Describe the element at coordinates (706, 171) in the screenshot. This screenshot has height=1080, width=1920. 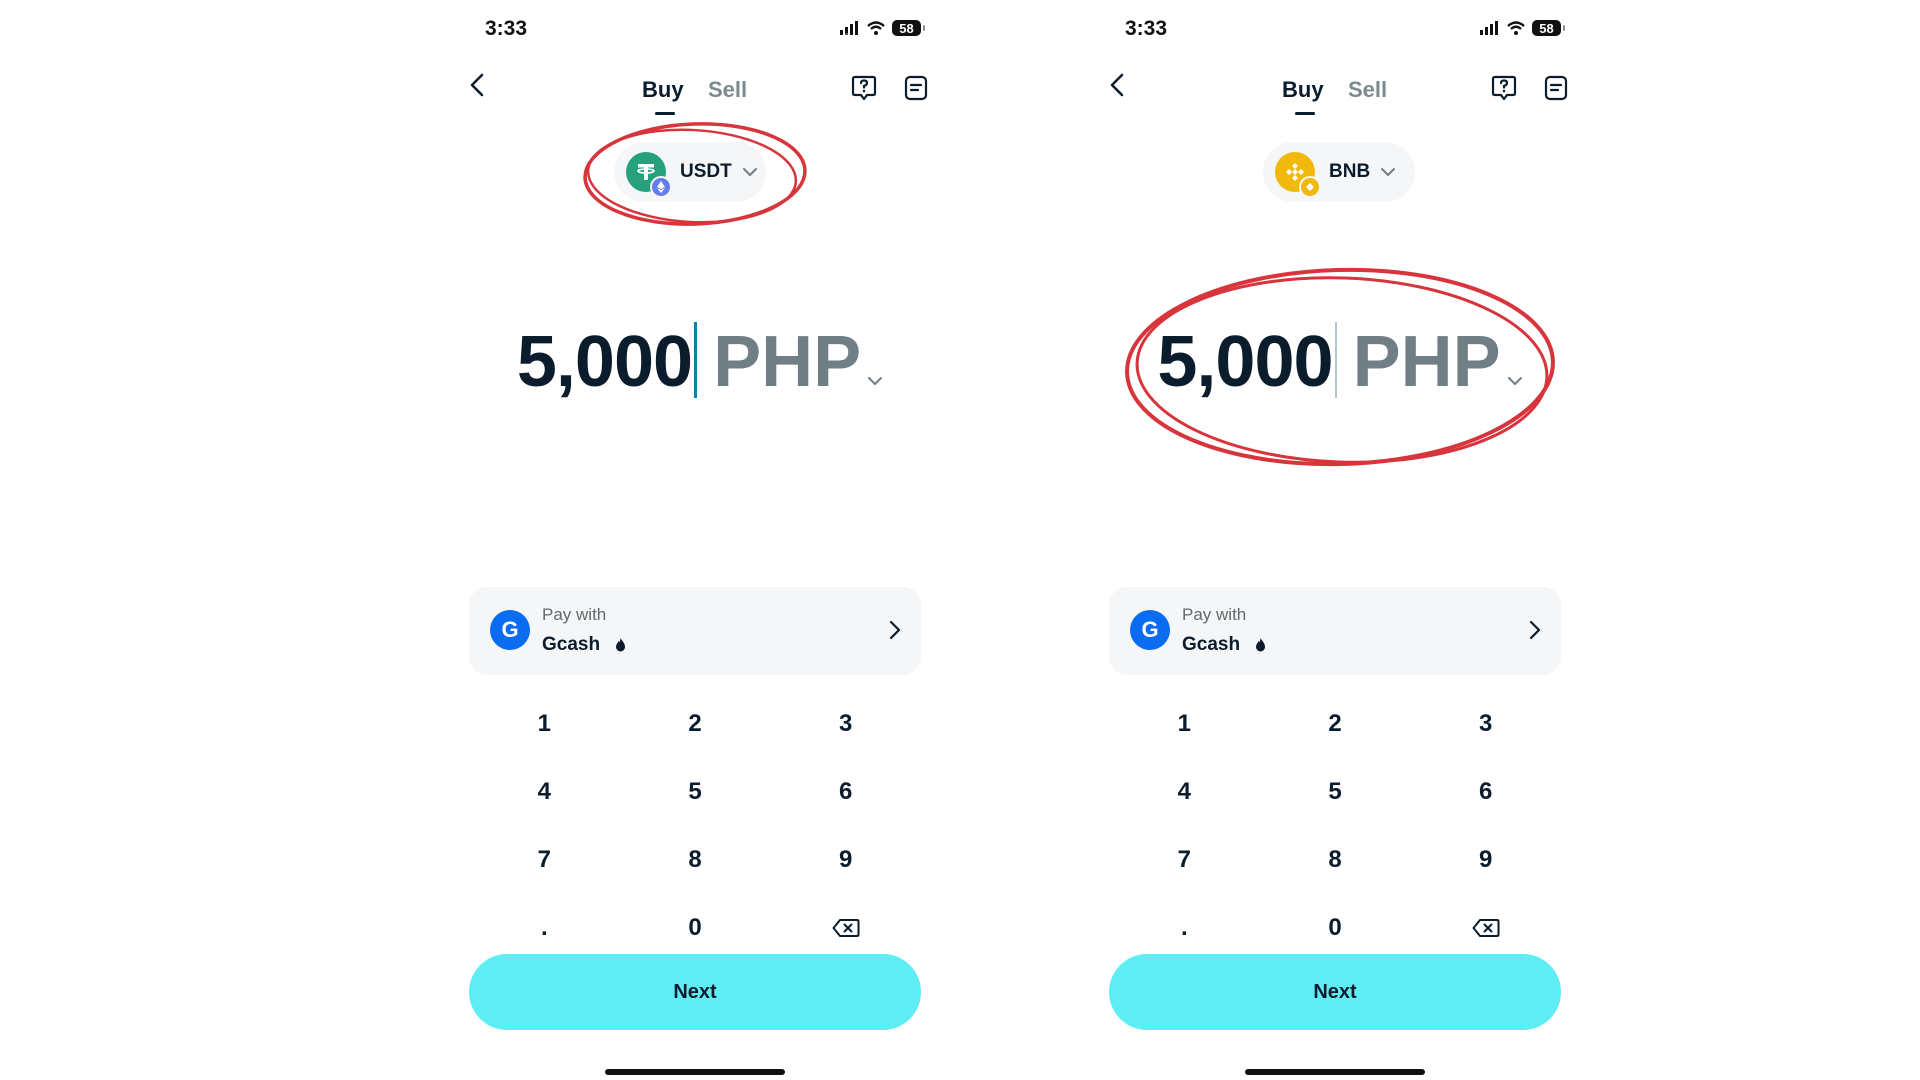
I see `asset-name: USDT` at that location.